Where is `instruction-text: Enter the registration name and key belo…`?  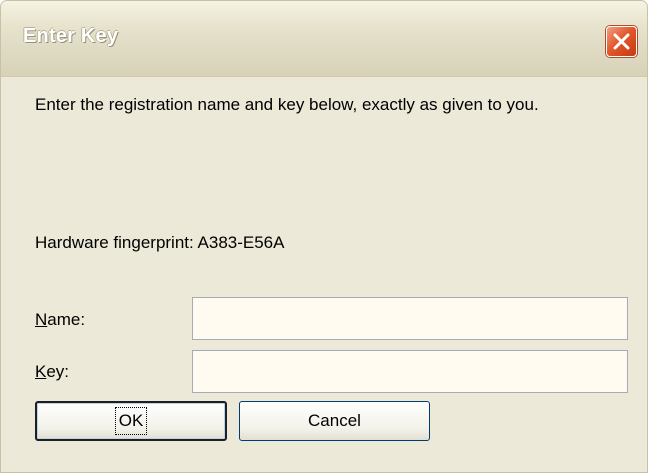 instruction-text: Enter the registration name and key belo… is located at coordinates (287, 104).